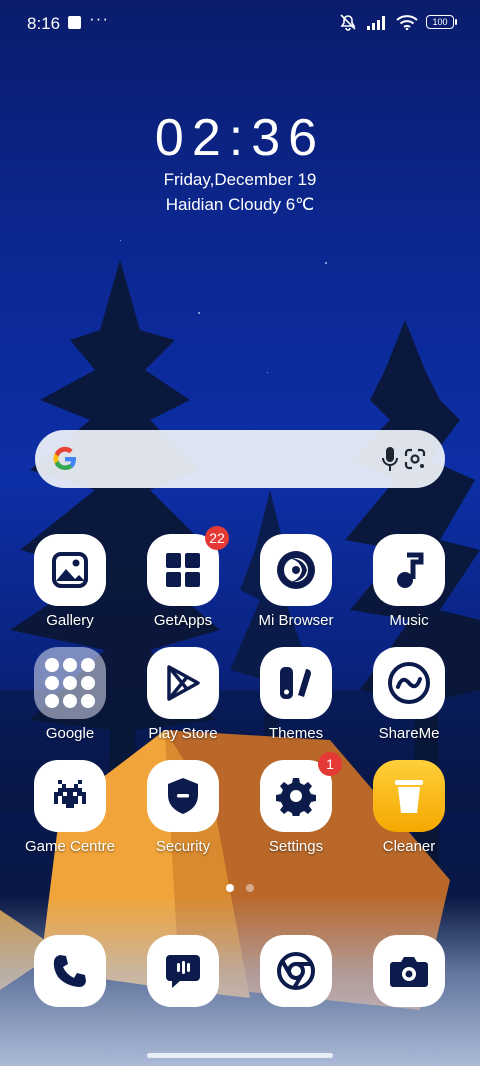 The image size is (480, 1066). I want to click on app-game-centre: Game Centre, so click(70, 807).